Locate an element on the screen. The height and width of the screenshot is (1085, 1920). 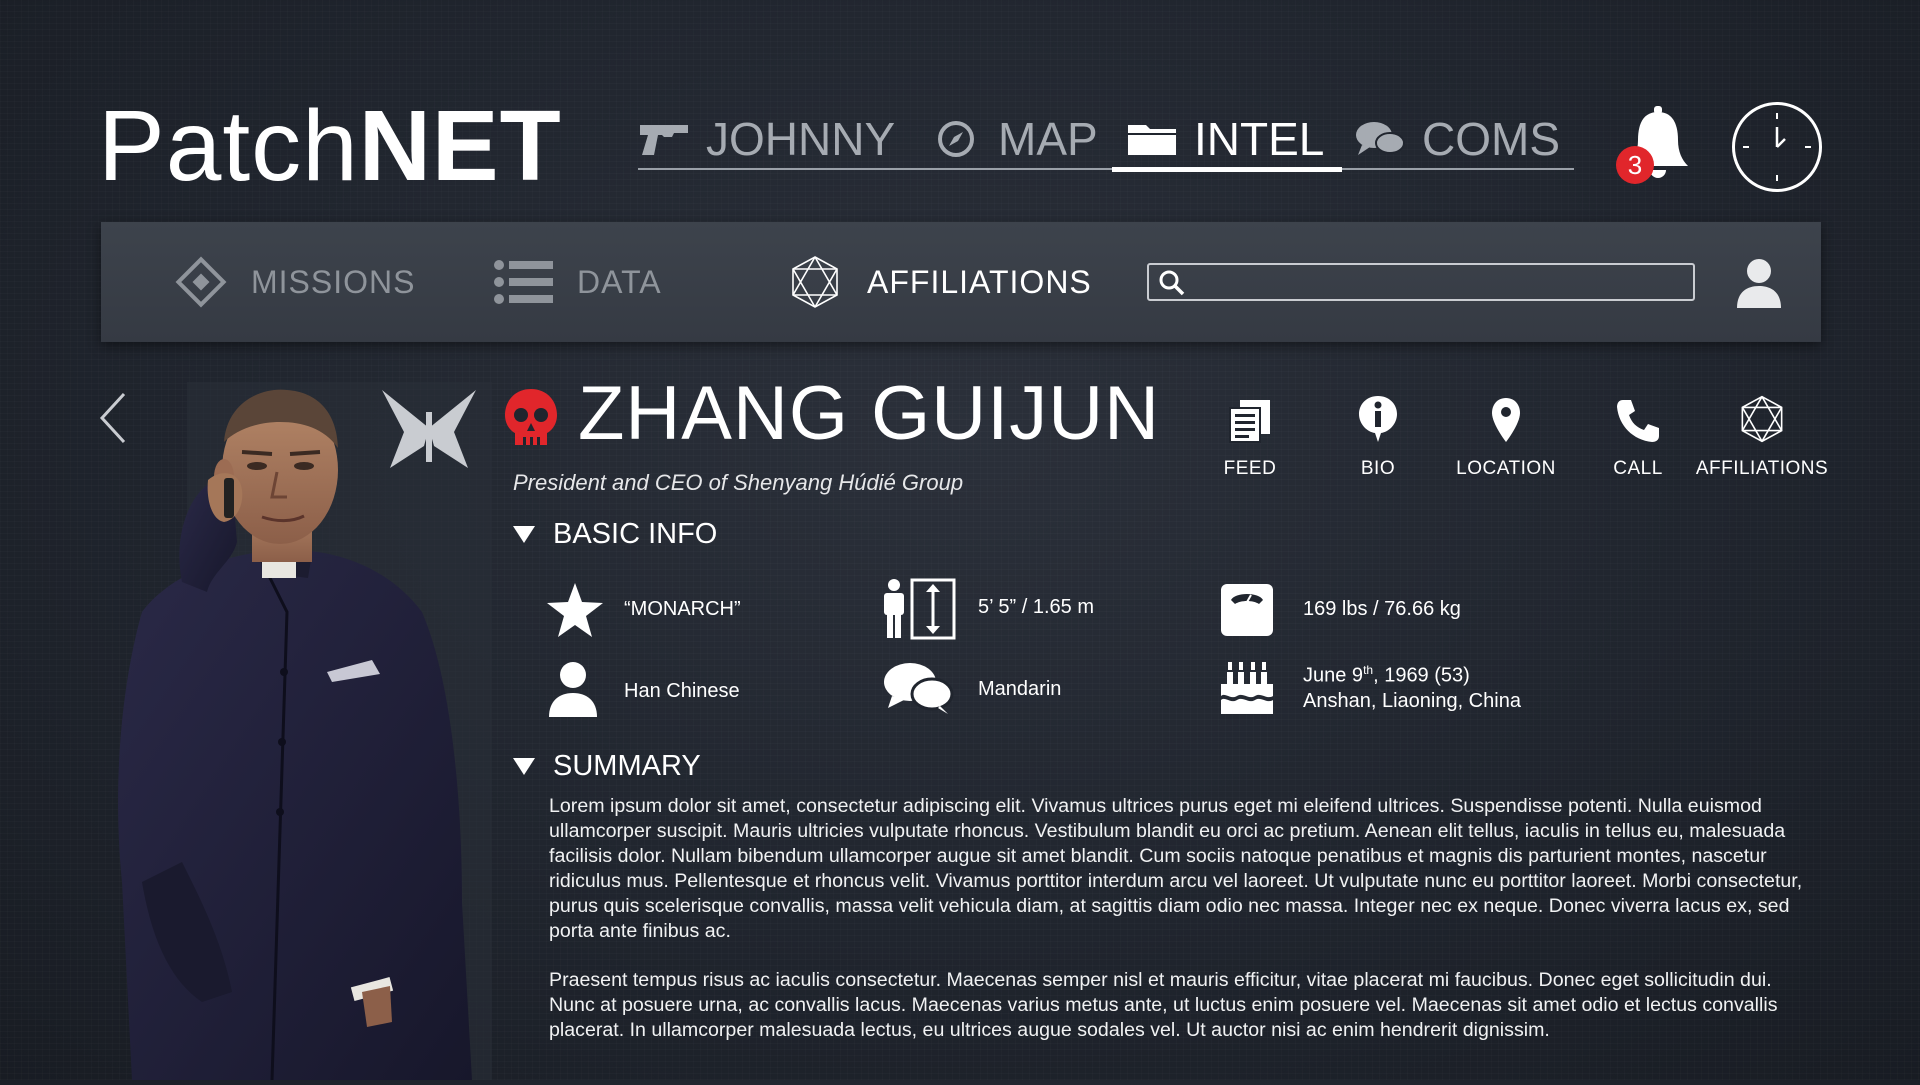
search-input is located at coordinates (1439, 283).